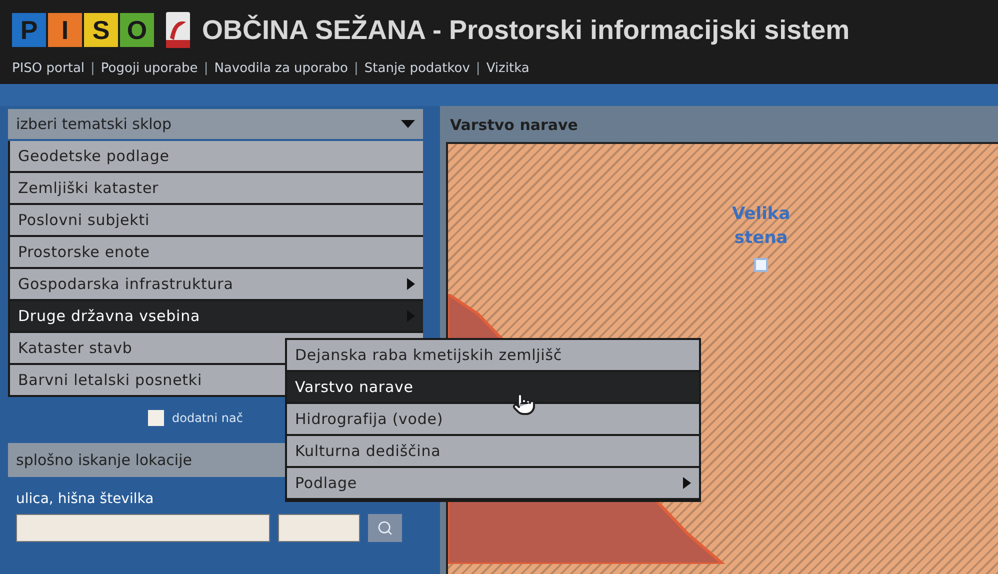 This screenshot has width=998, height=574. Describe the element at coordinates (514, 125) in the screenshot. I see `map-title: Varstvo narave` at that location.